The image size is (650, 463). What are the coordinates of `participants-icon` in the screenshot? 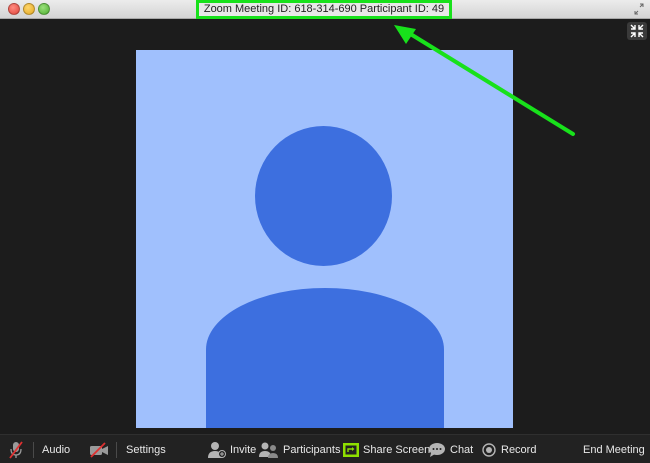 It's located at (268, 450).